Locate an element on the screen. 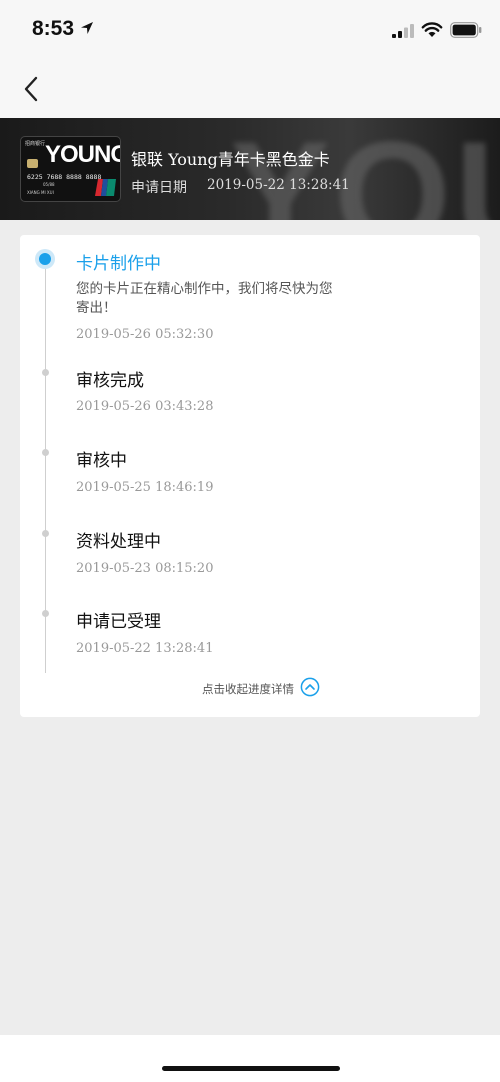  card-title: 银联 Young青年卡黑色金卡 is located at coordinates (230, 159).